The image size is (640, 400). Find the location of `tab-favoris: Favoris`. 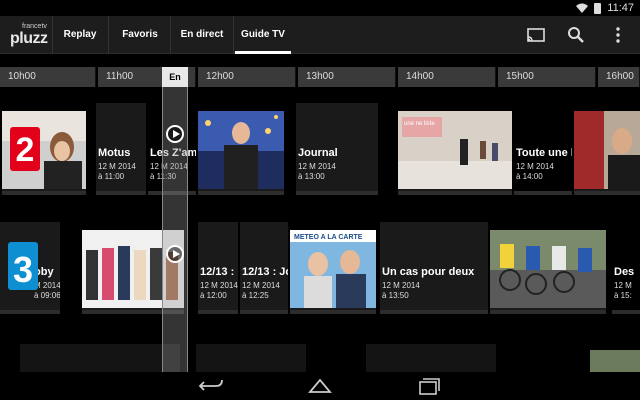

tab-favoris: Favoris is located at coordinates (140, 35).